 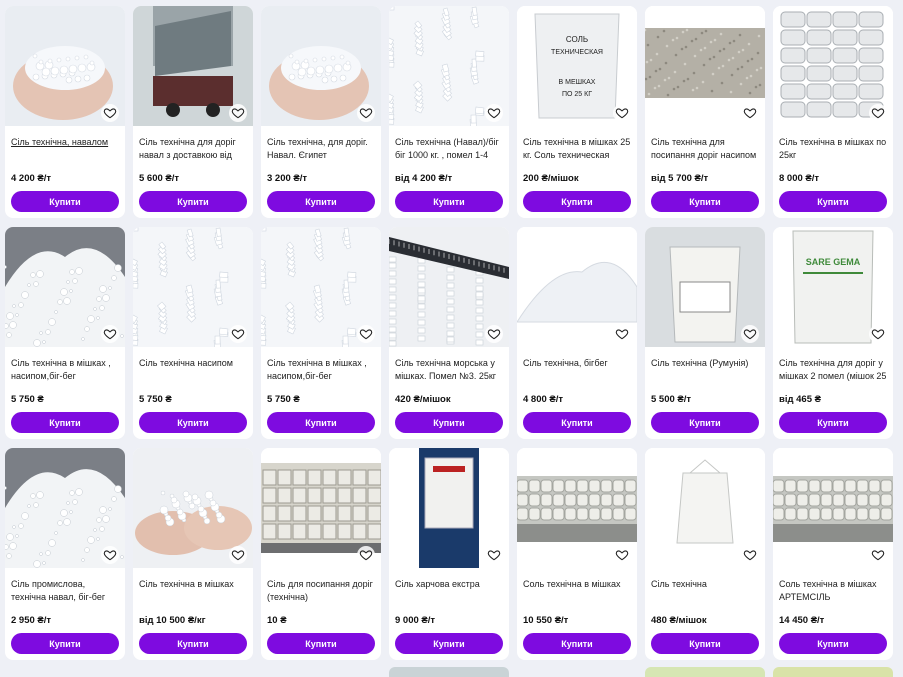 I want to click on product-title: Сіль технічна, бігбег, so click(x=578, y=370).